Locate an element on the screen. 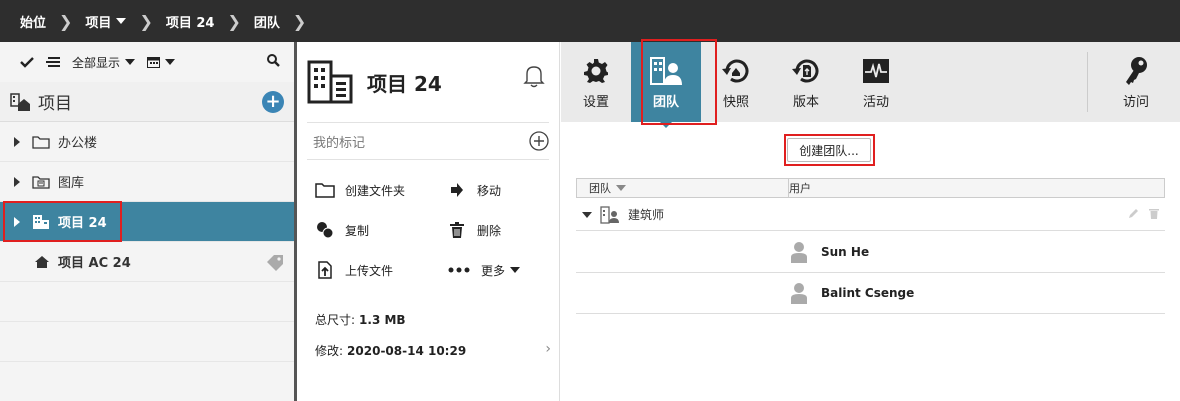 The height and width of the screenshot is (401, 1180). chevron-right-icon: › is located at coordinates (548, 349).